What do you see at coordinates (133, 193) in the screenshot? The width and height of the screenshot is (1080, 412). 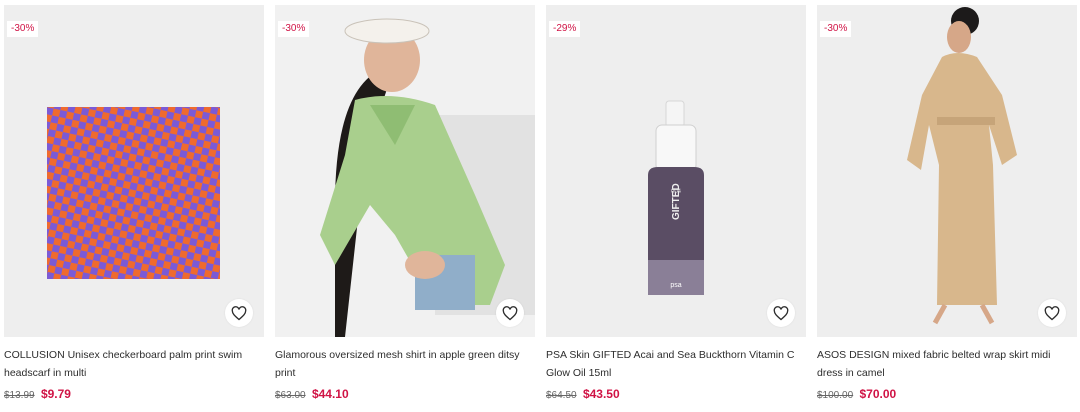 I see `scarf-illustration` at bounding box center [133, 193].